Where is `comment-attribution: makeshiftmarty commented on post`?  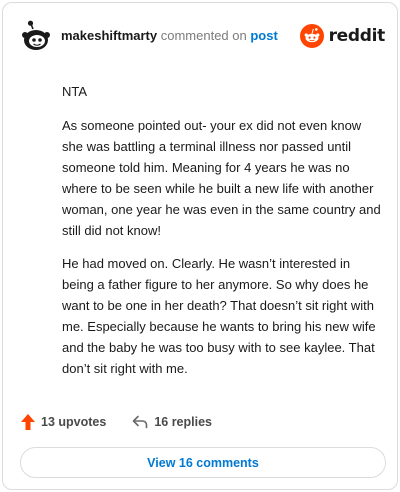 comment-attribution: makeshiftmarty commented on post is located at coordinates (169, 36).